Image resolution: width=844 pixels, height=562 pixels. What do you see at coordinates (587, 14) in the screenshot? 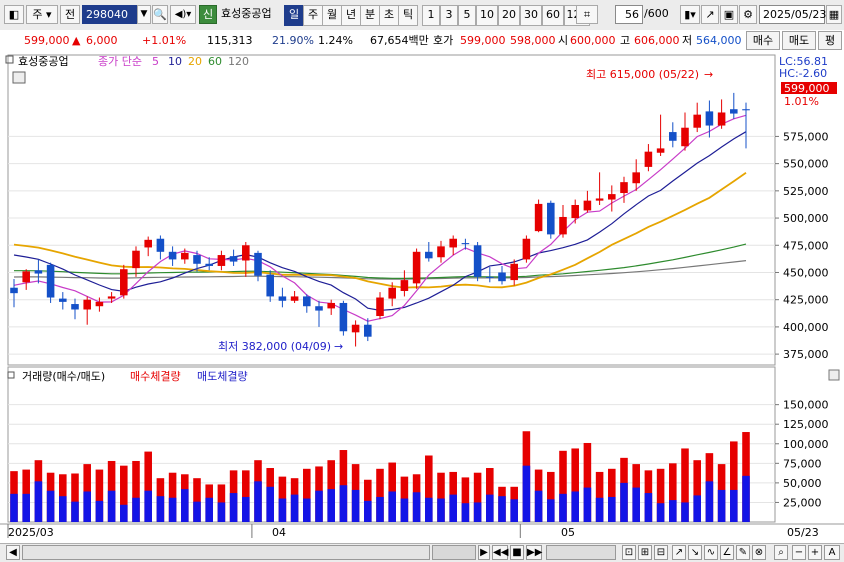
I see `interval-more-icon: ⌗` at bounding box center [587, 14].